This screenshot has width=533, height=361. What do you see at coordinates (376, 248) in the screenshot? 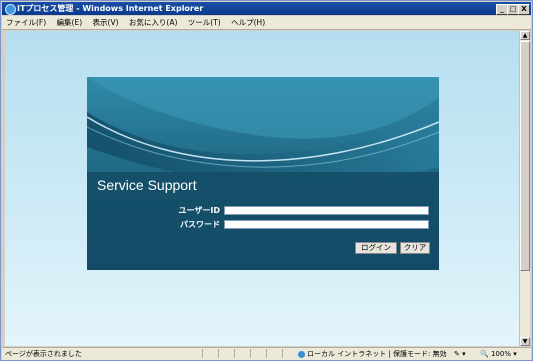
I see `login-button: ログイン` at bounding box center [376, 248].